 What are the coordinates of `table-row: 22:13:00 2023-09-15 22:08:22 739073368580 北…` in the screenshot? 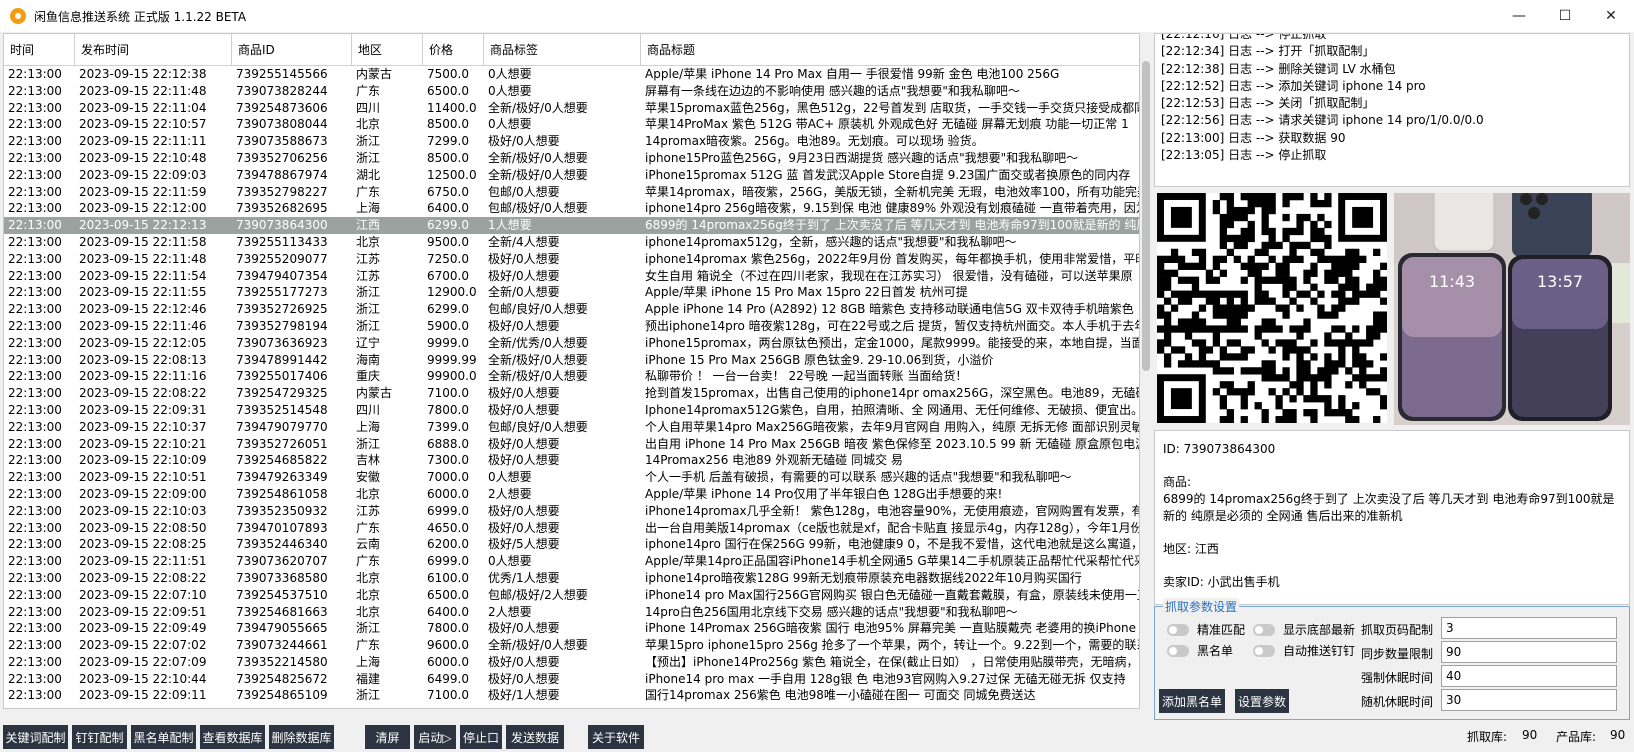 It's located at (571, 578).